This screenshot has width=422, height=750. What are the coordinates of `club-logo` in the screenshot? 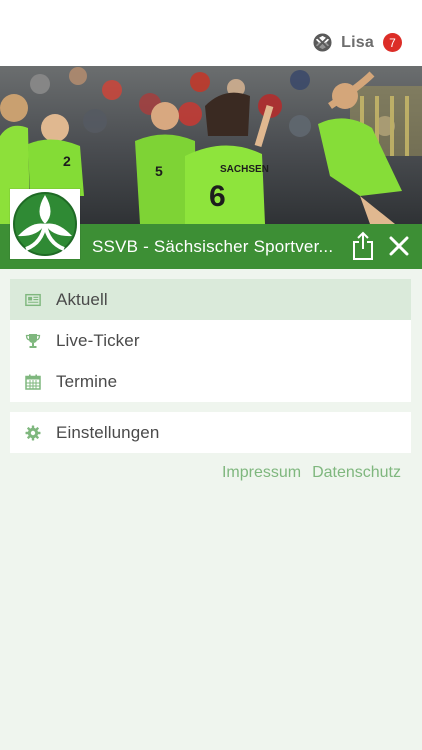 It's located at (45, 224).